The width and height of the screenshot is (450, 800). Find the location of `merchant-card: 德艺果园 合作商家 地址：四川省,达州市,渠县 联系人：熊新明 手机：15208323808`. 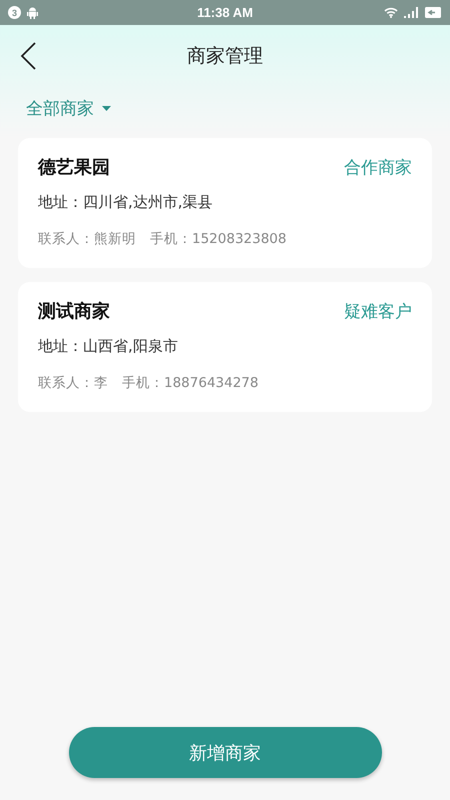

merchant-card: 德艺果园 合作商家 地址：四川省,达州市,渠县 联系人：熊新明 手机：15208323808 is located at coordinates (225, 203).